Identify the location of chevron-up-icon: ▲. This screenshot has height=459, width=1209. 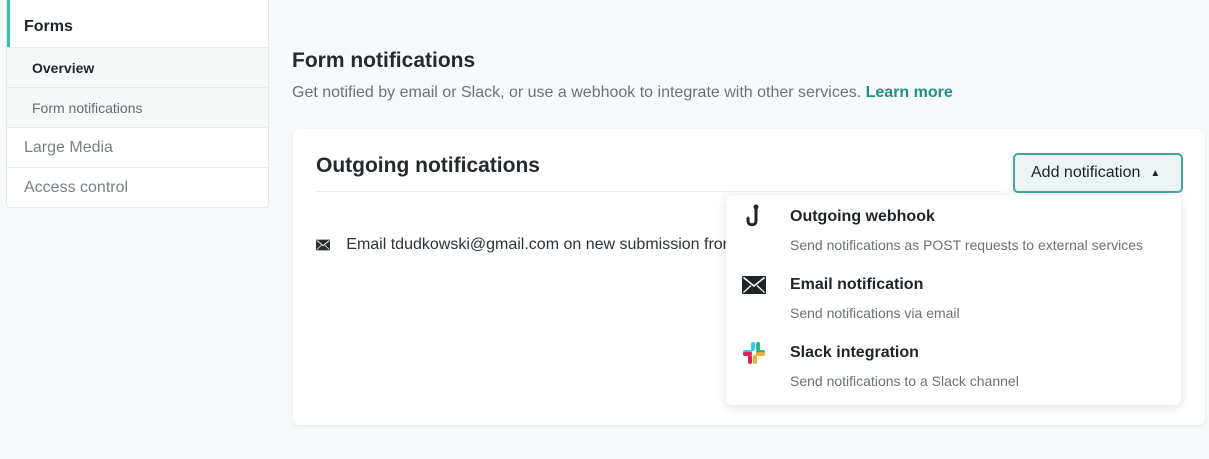
(1155, 173).